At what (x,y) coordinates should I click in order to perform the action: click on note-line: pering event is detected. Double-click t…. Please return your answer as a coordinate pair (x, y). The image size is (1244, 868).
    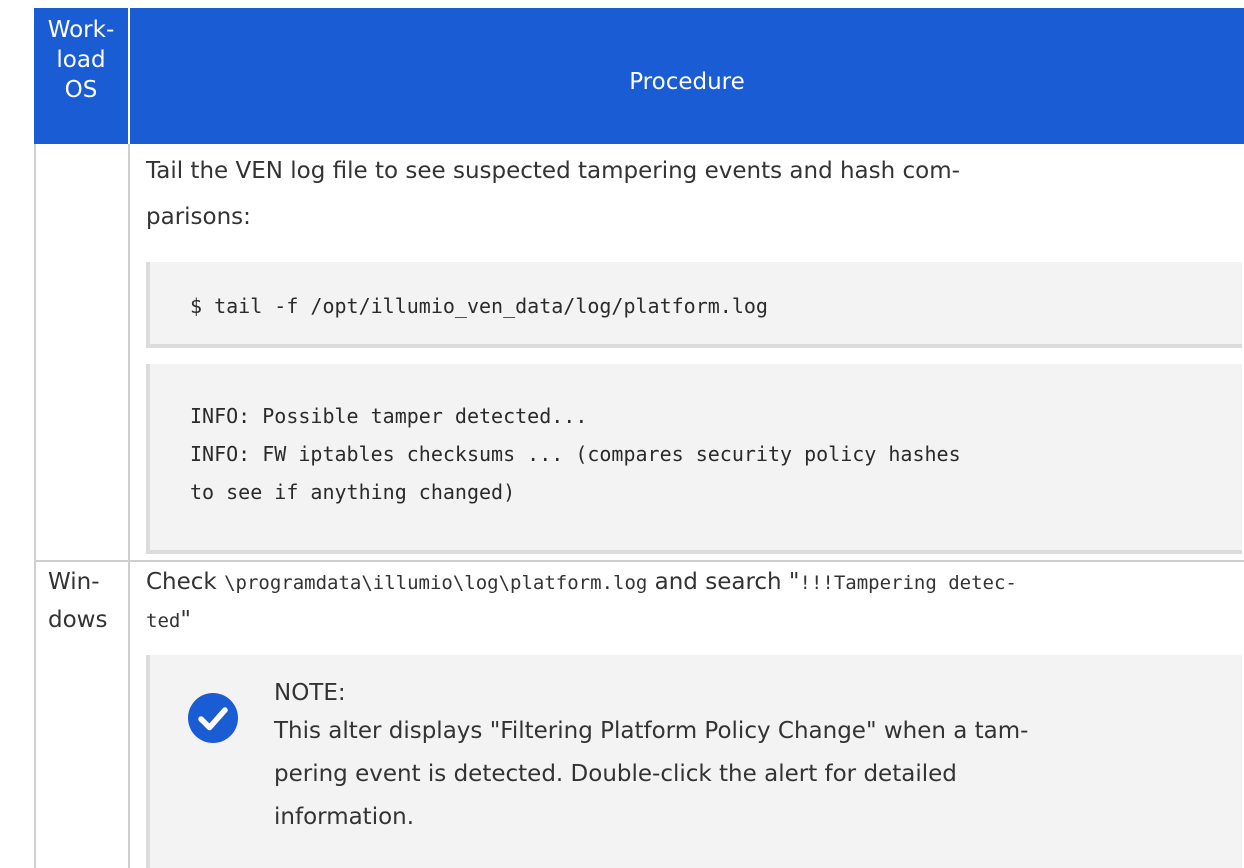
    Looking at the image, I should click on (615, 774).